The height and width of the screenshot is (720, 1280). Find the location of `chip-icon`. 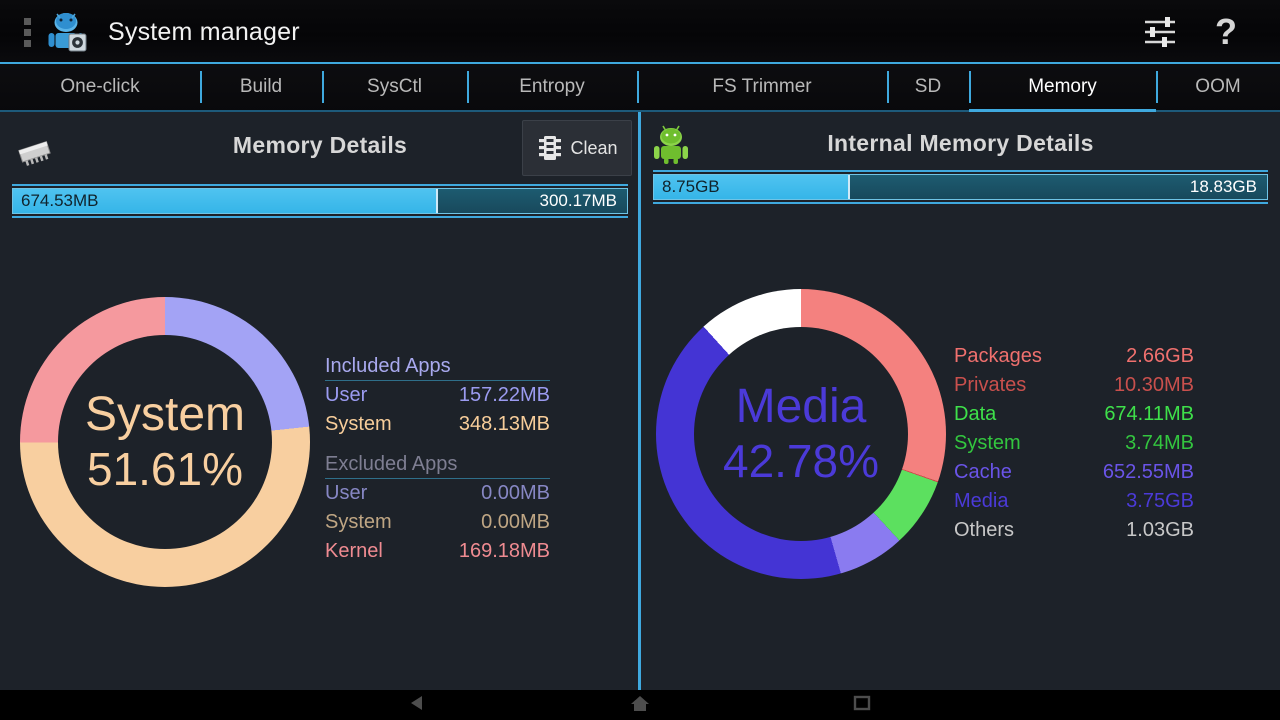

chip-icon is located at coordinates (550, 148).